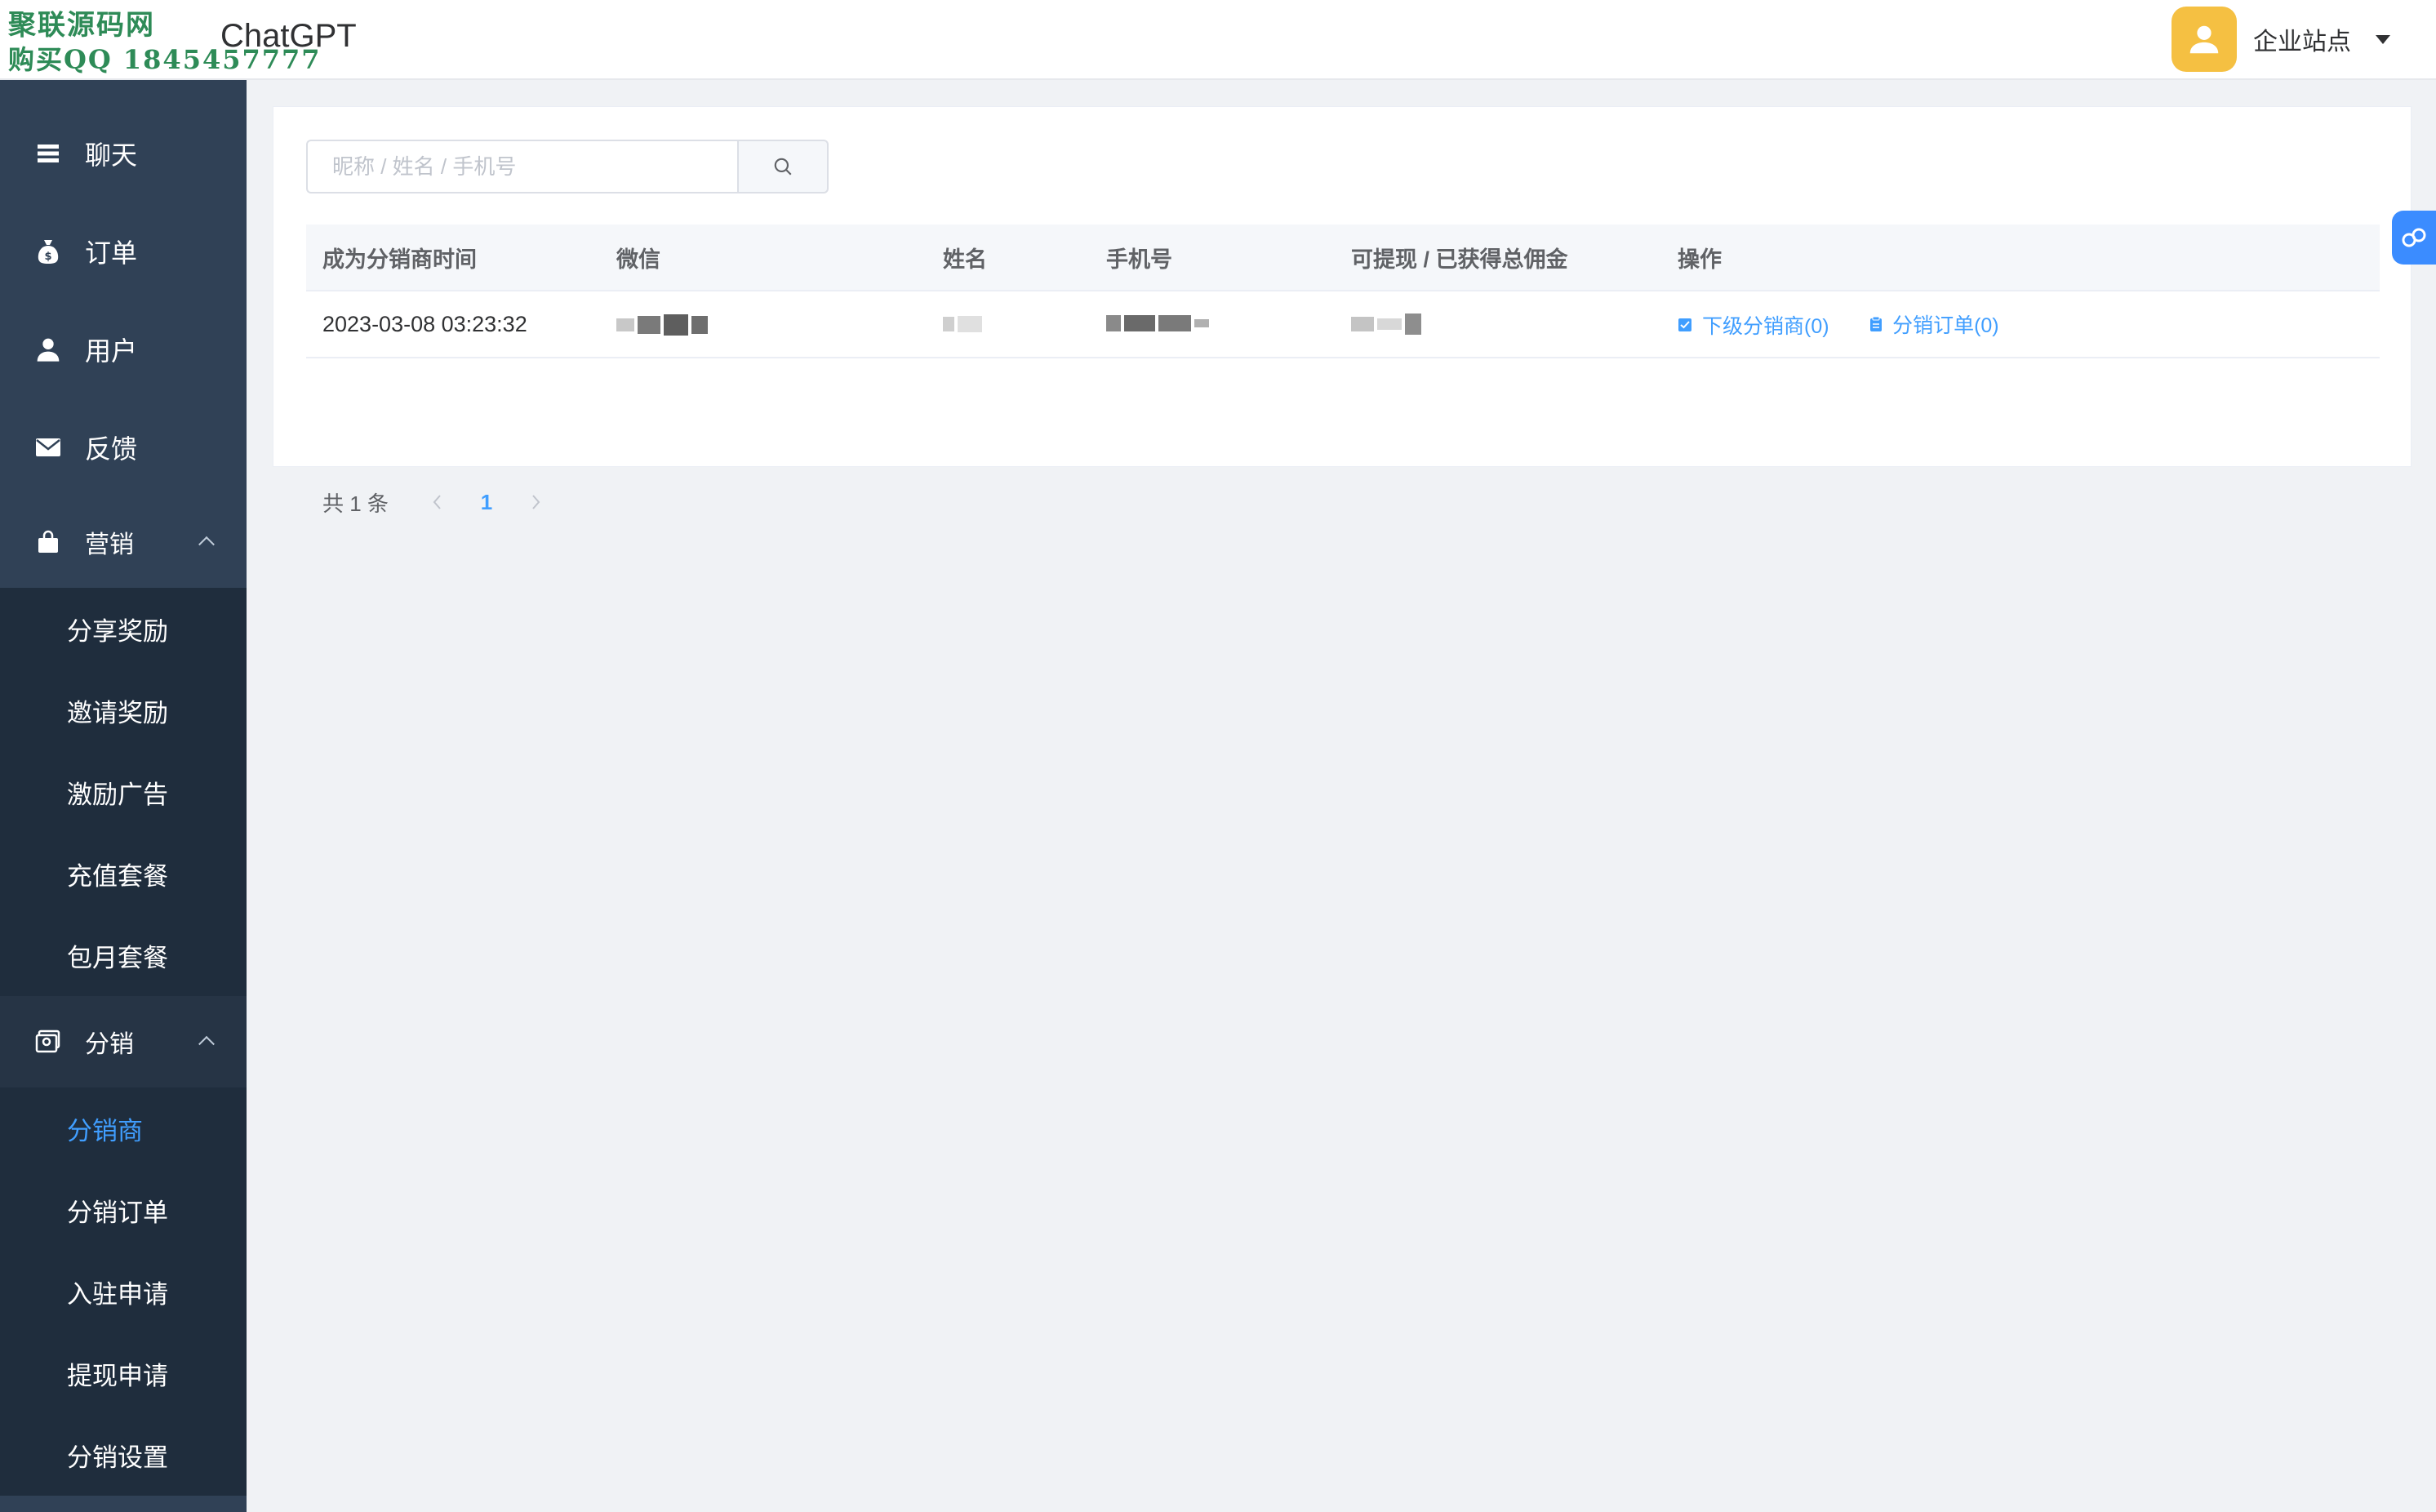  What do you see at coordinates (1460, 259) in the screenshot?
I see `column-header: 可提现 / 已获得总佣金` at bounding box center [1460, 259].